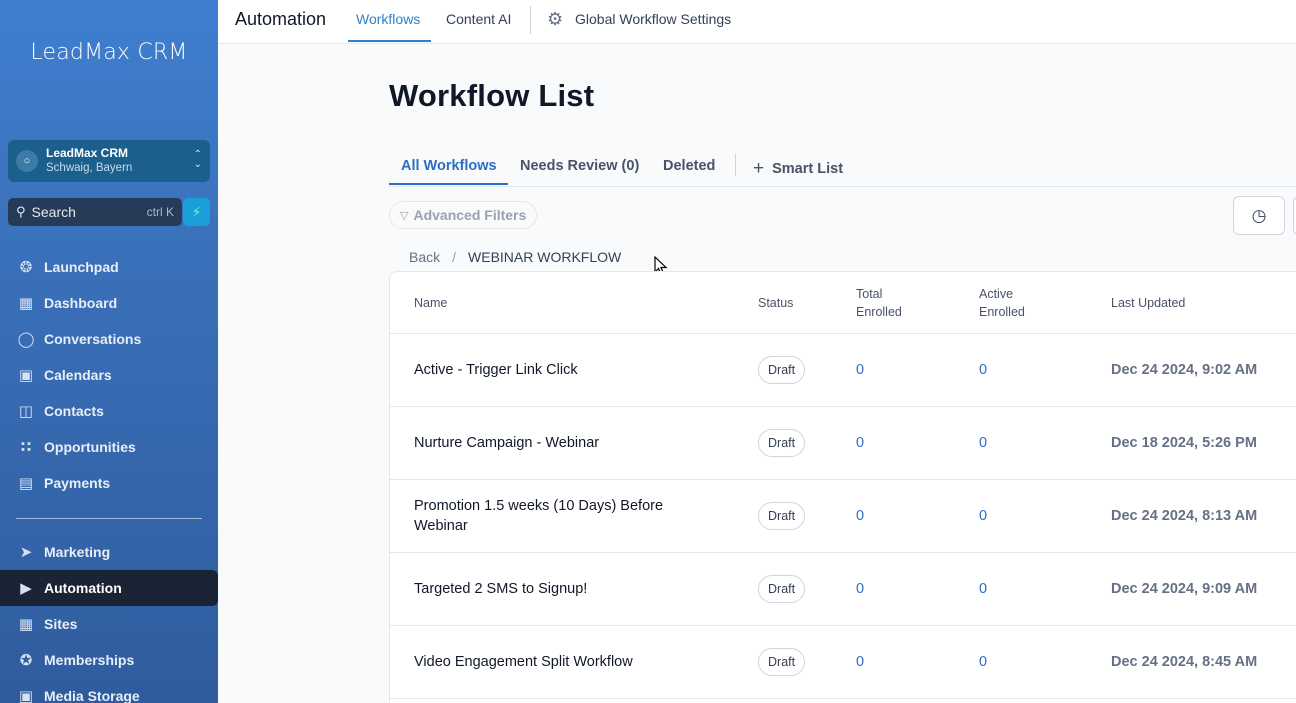 Image resolution: width=1296 pixels, height=703 pixels. What do you see at coordinates (782, 516) in the screenshot?
I see `status-badge: Draft` at bounding box center [782, 516].